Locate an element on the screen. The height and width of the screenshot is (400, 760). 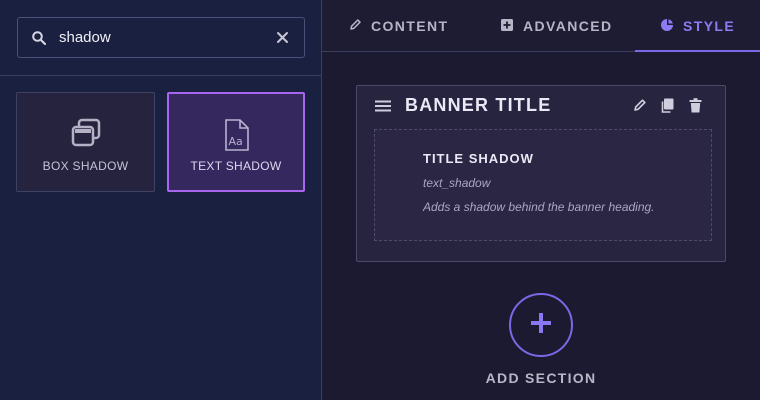
field-title: TITLE SHADOW is located at coordinates (478, 158).